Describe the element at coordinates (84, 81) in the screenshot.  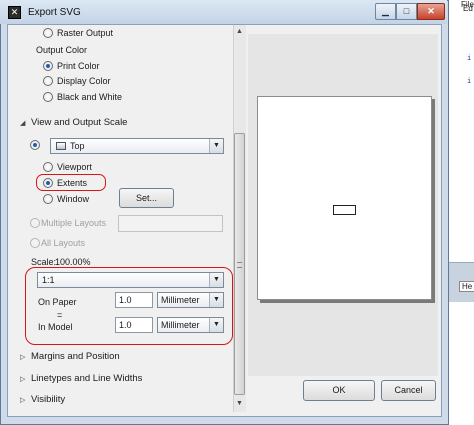
I see `display-color-label: Display Color` at that location.